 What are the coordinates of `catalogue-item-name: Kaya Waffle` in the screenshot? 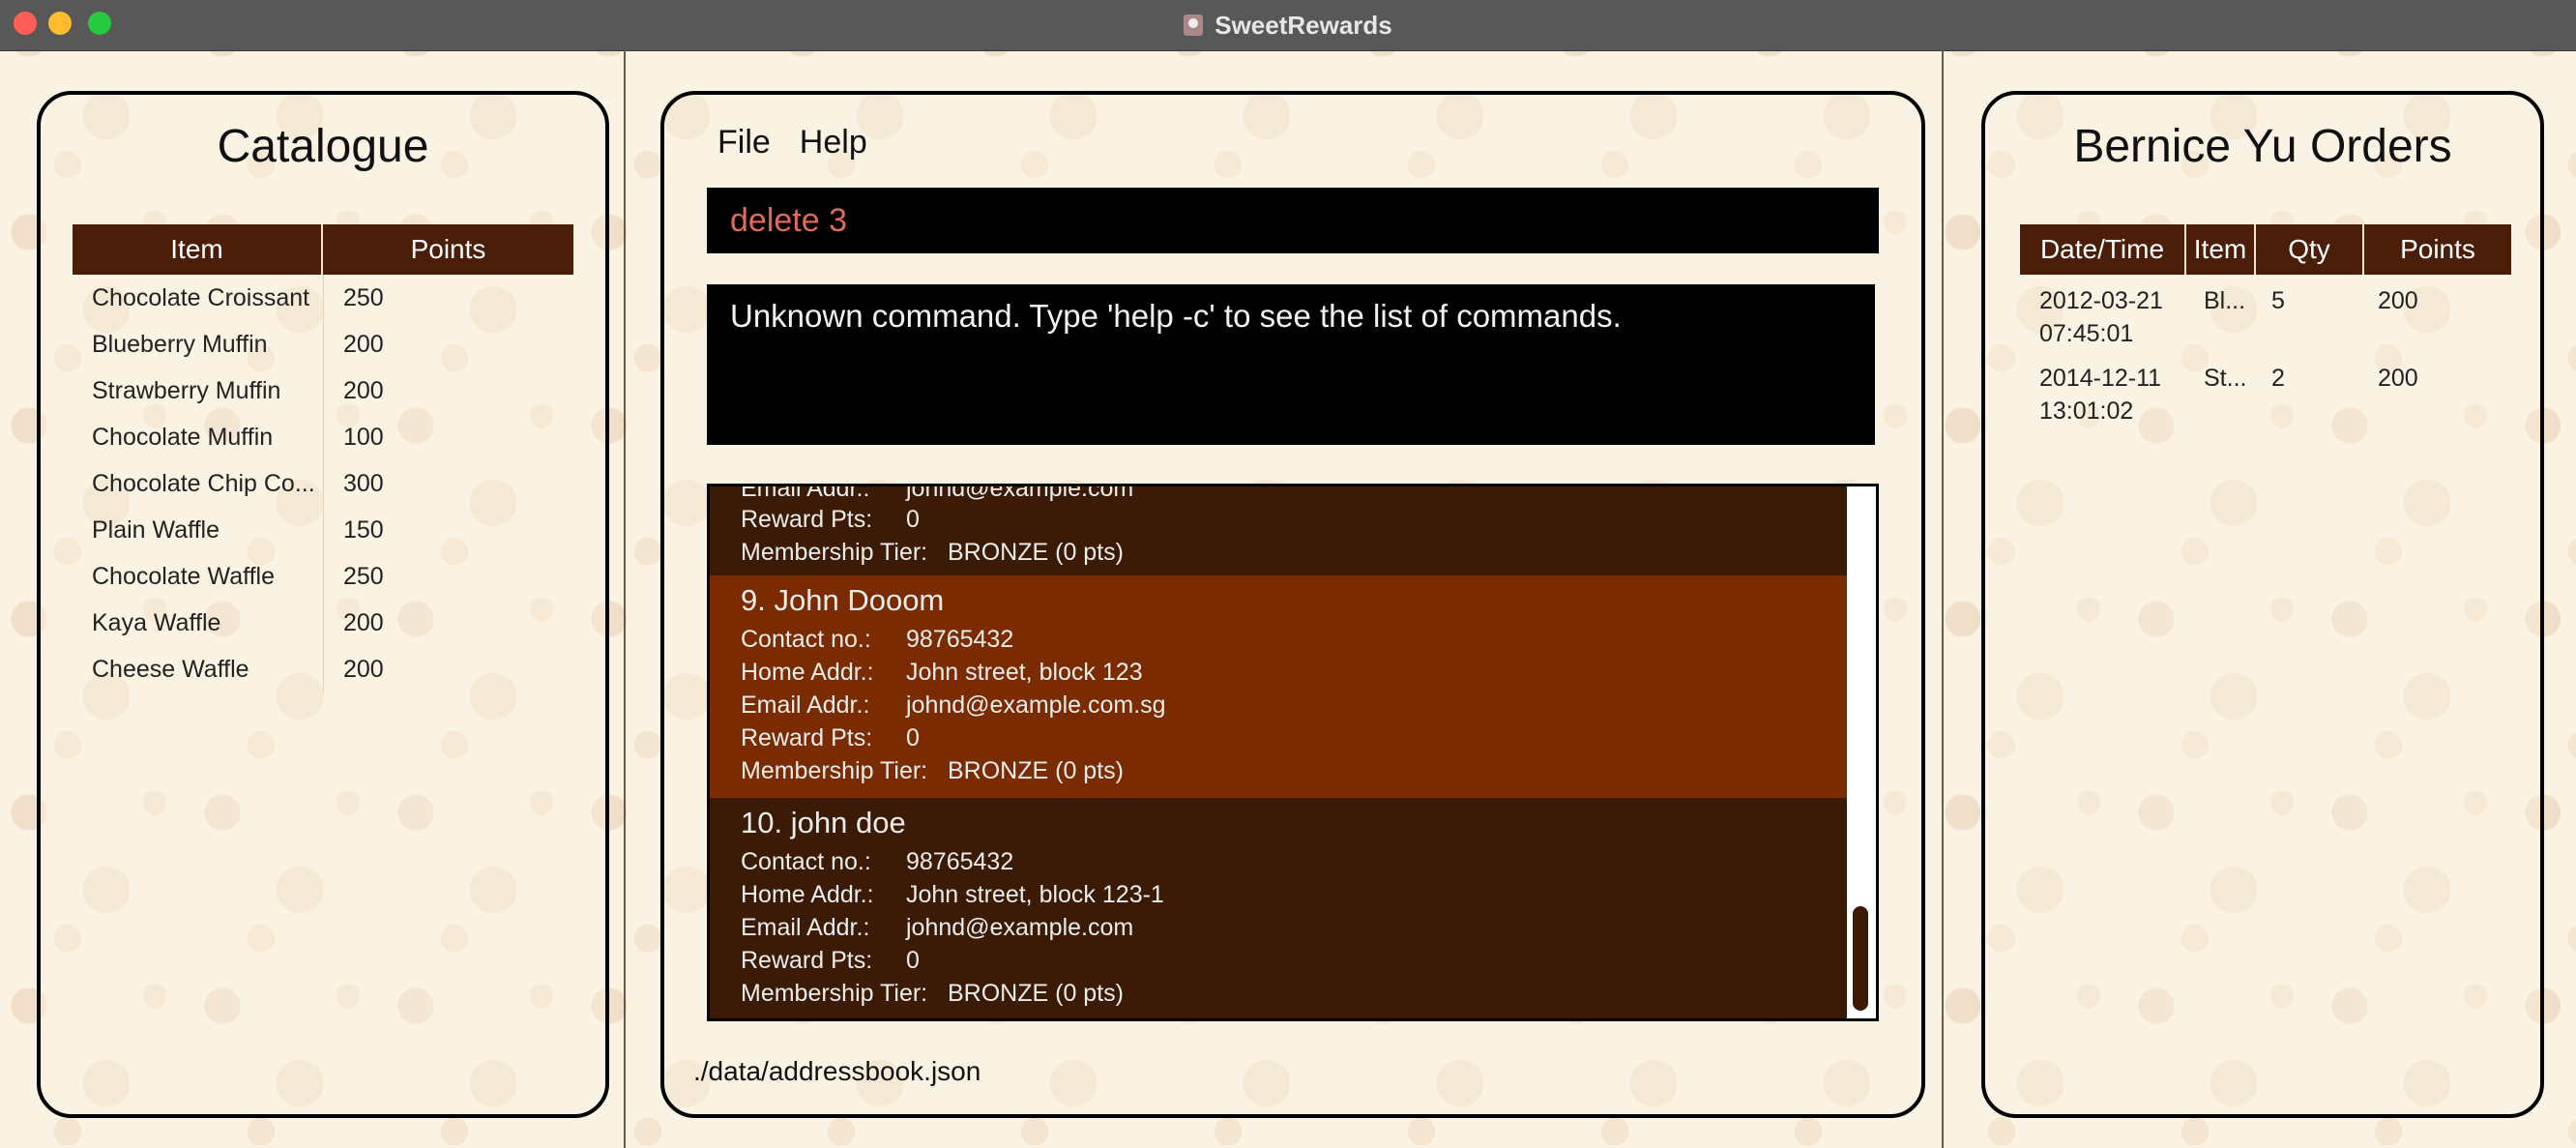 It's located at (198, 623).